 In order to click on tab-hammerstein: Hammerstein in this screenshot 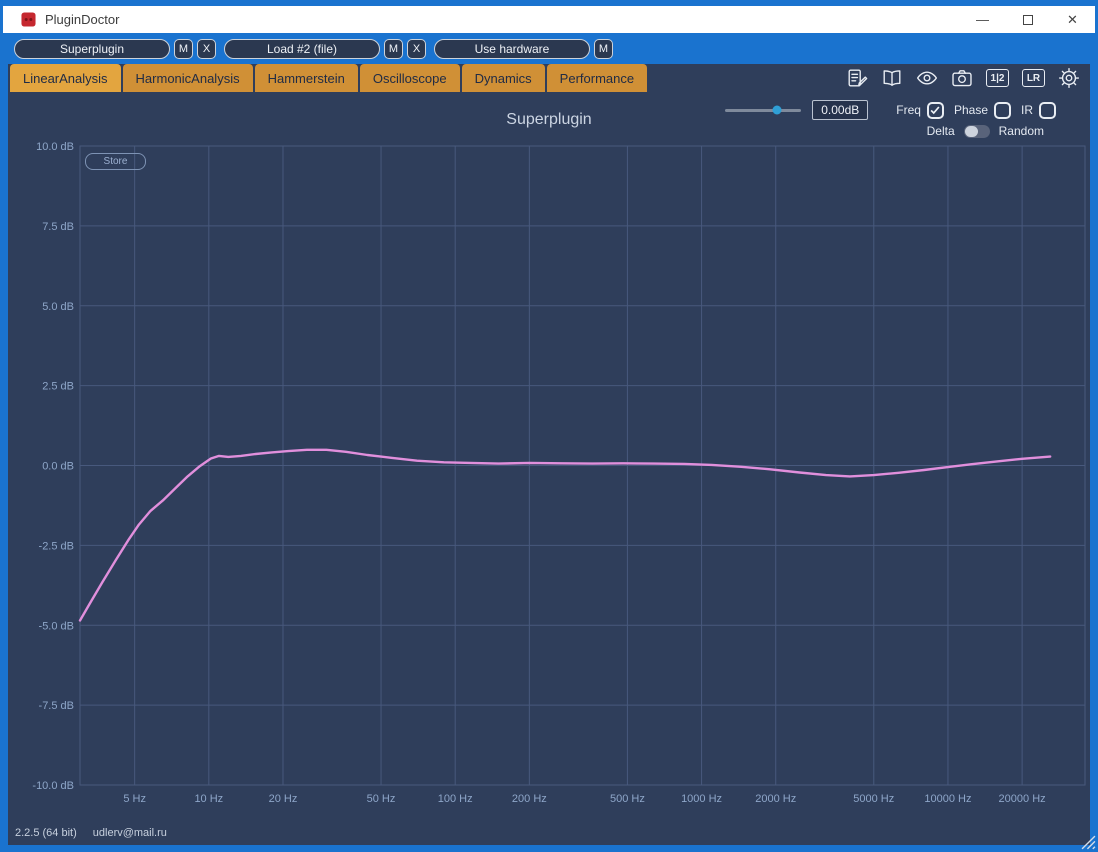, I will do `click(306, 78)`.